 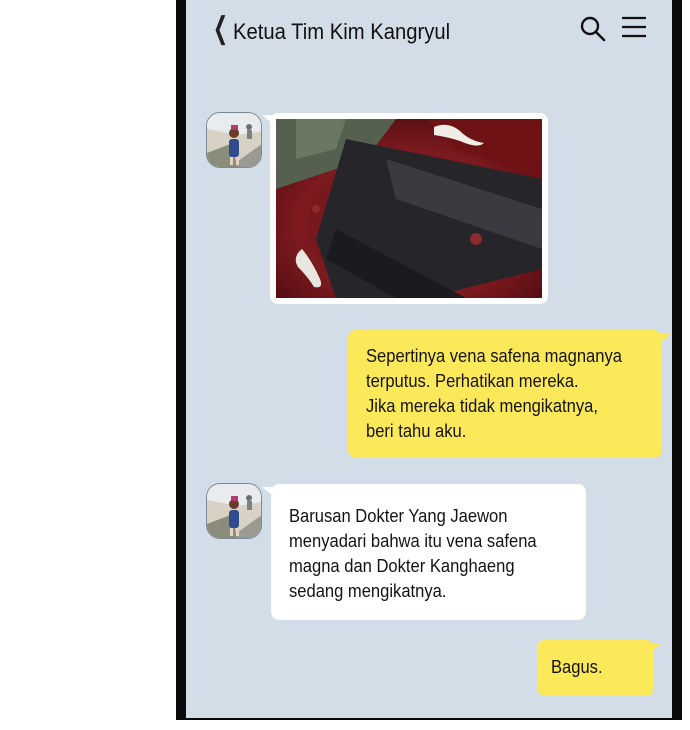 What do you see at coordinates (577, 667) in the screenshot?
I see `message-text: Bagus.` at bounding box center [577, 667].